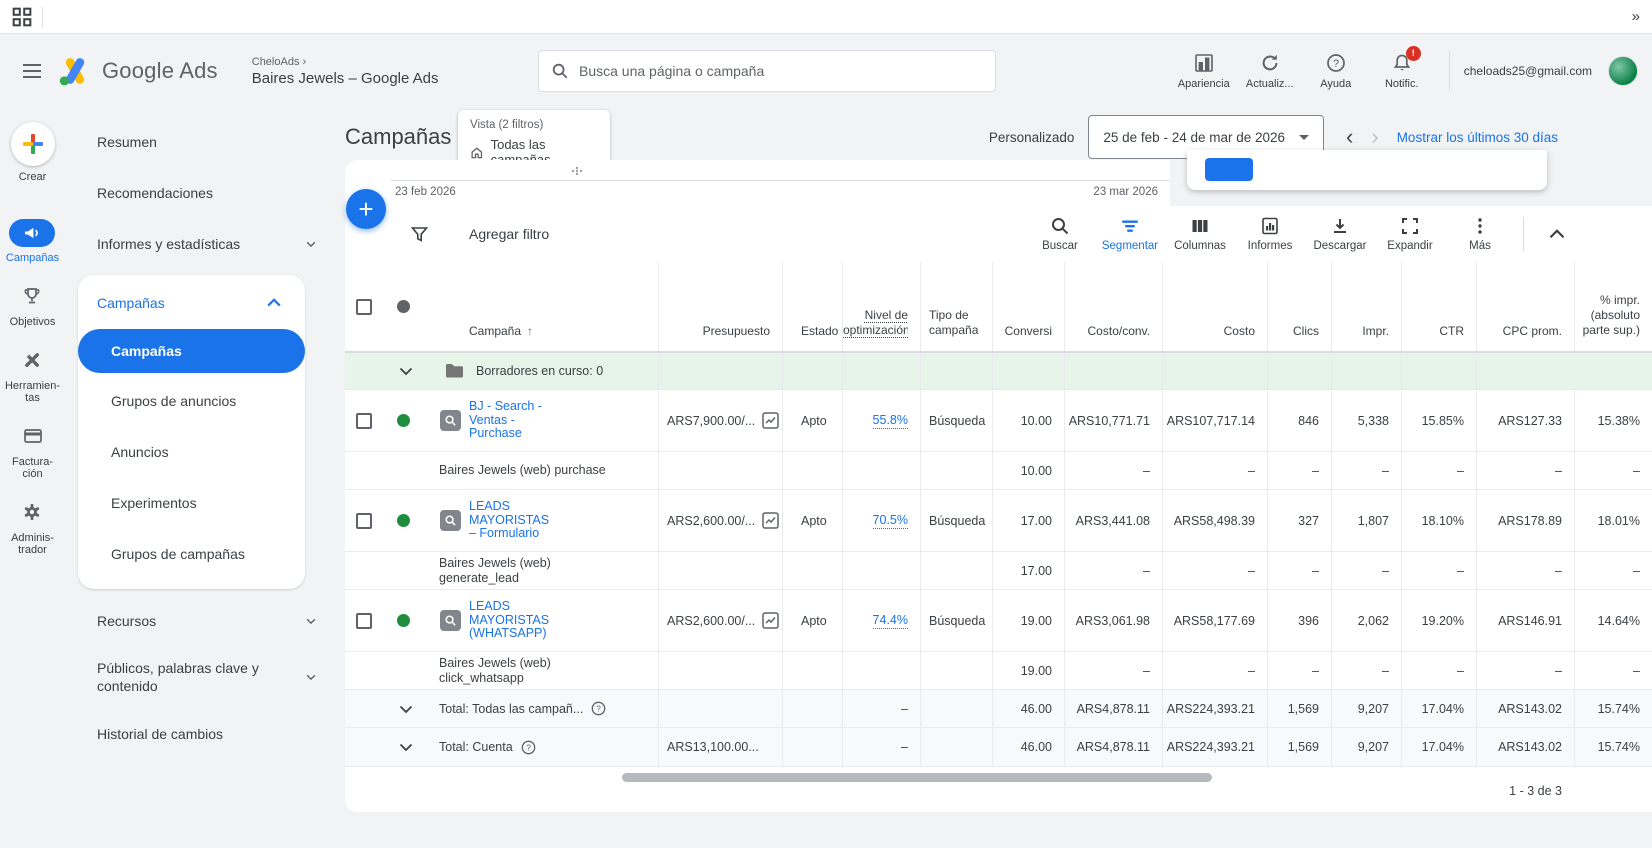 This screenshot has width=1652, height=848. Describe the element at coordinates (450, 620) in the screenshot. I see `search-campaign-icon` at that location.